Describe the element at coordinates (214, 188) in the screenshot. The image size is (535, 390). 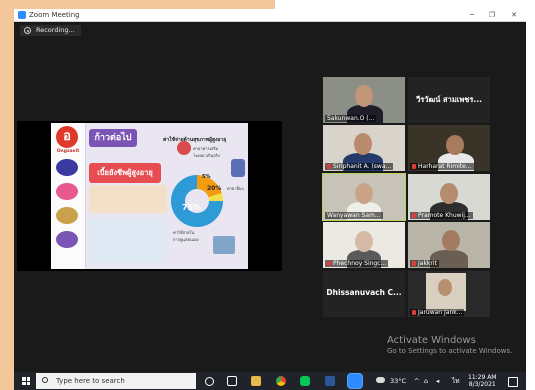
I see `pct-second-label: 20%` at that location.